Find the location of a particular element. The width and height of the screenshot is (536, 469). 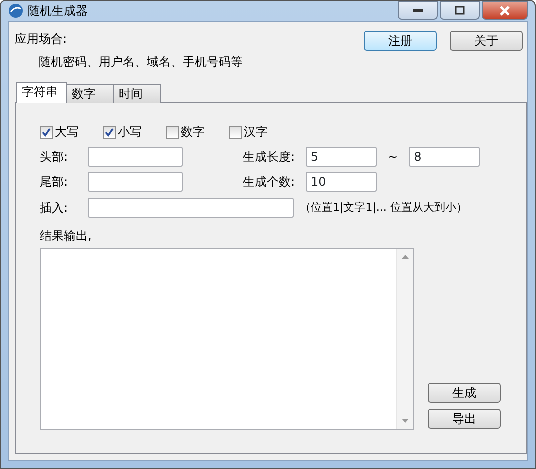

length-max-field: 8 is located at coordinates (444, 157).